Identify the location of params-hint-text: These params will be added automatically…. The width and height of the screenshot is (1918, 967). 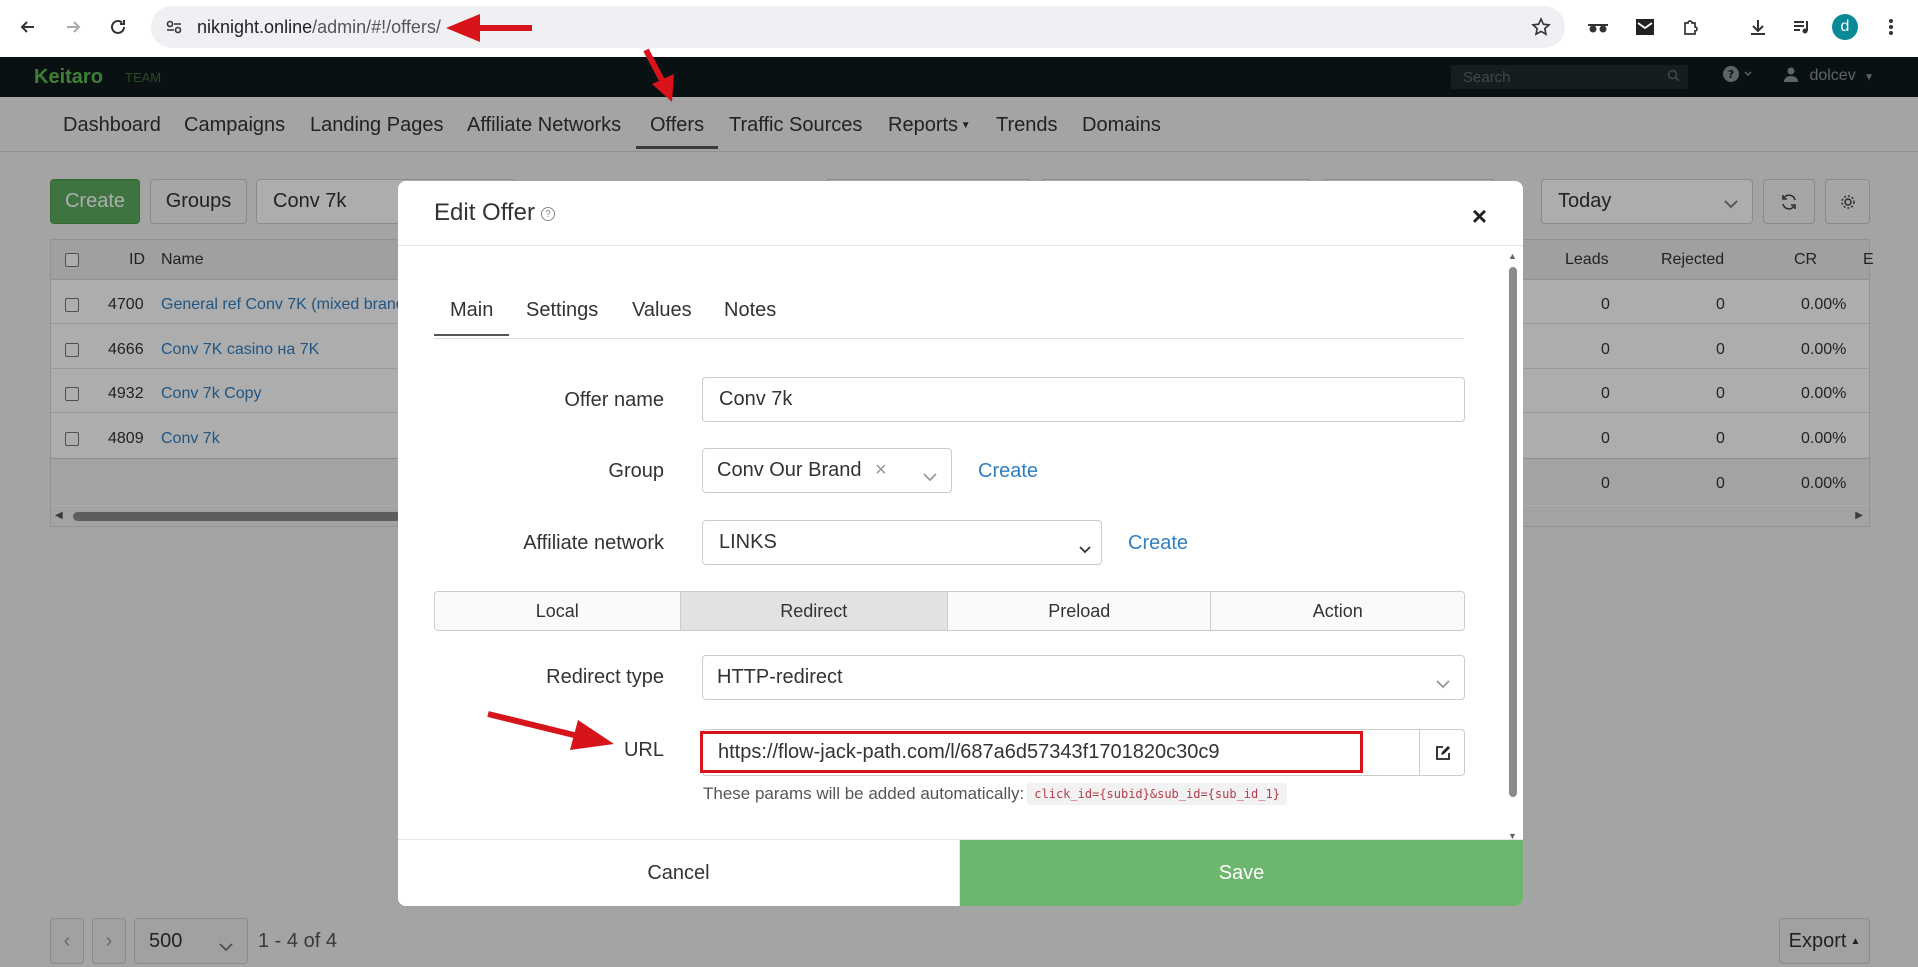
(864, 793).